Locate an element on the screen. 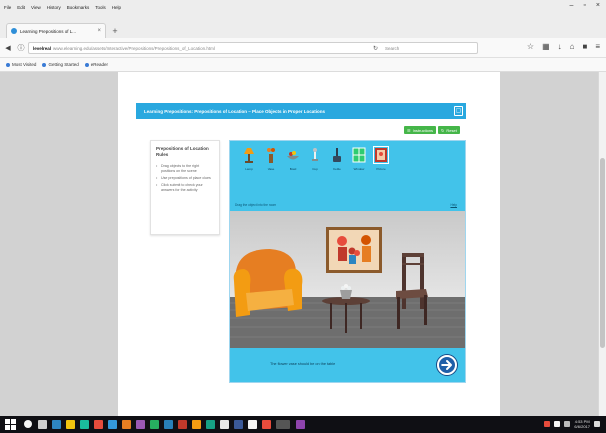 This screenshot has height=433, width=606. tray-item-label: Picture is located at coordinates (381, 169).